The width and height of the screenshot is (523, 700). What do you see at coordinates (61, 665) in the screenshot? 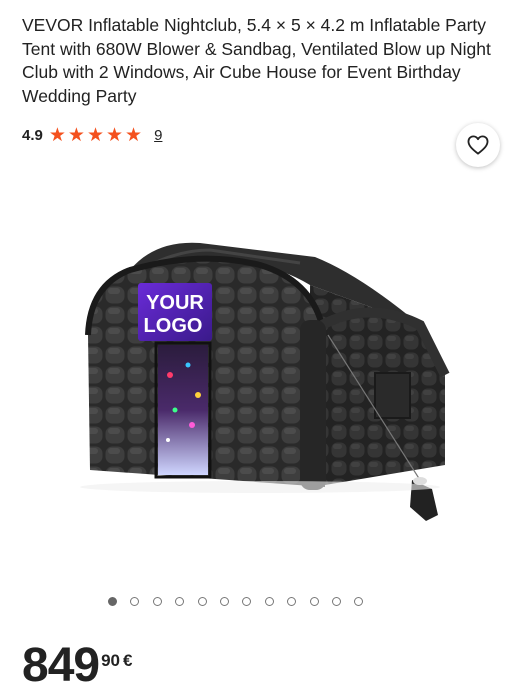
I see `price-integer: 849` at bounding box center [61, 665].